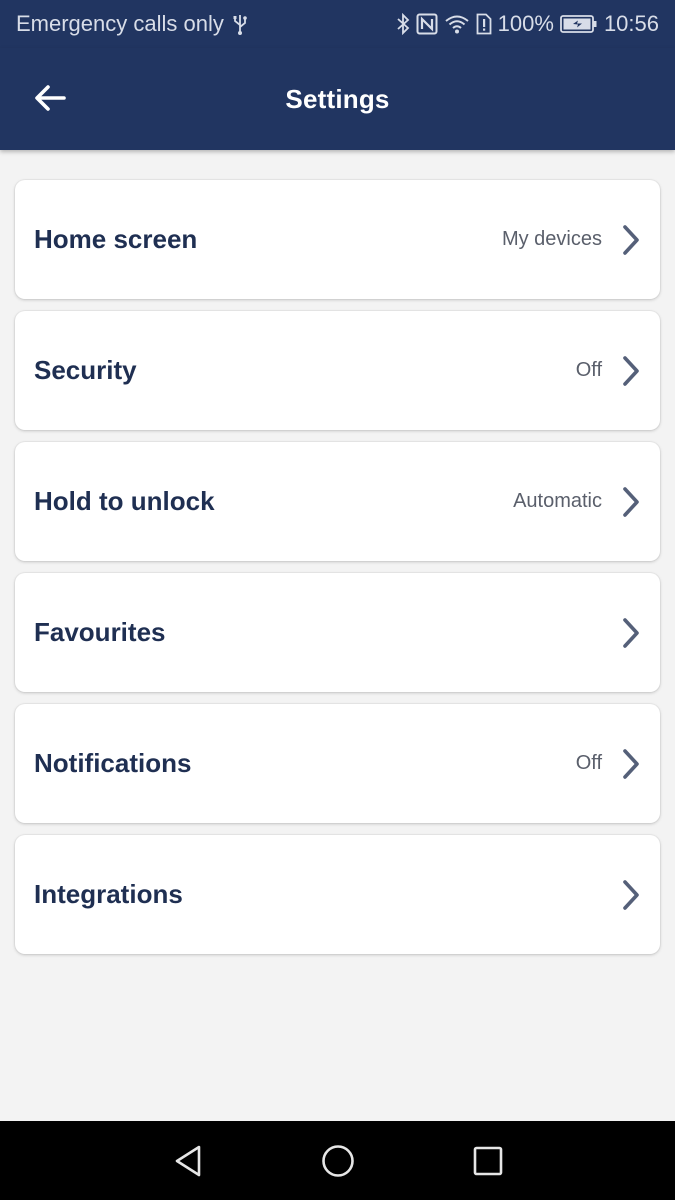  I want to click on settings-item-value: My devices, so click(551, 239).